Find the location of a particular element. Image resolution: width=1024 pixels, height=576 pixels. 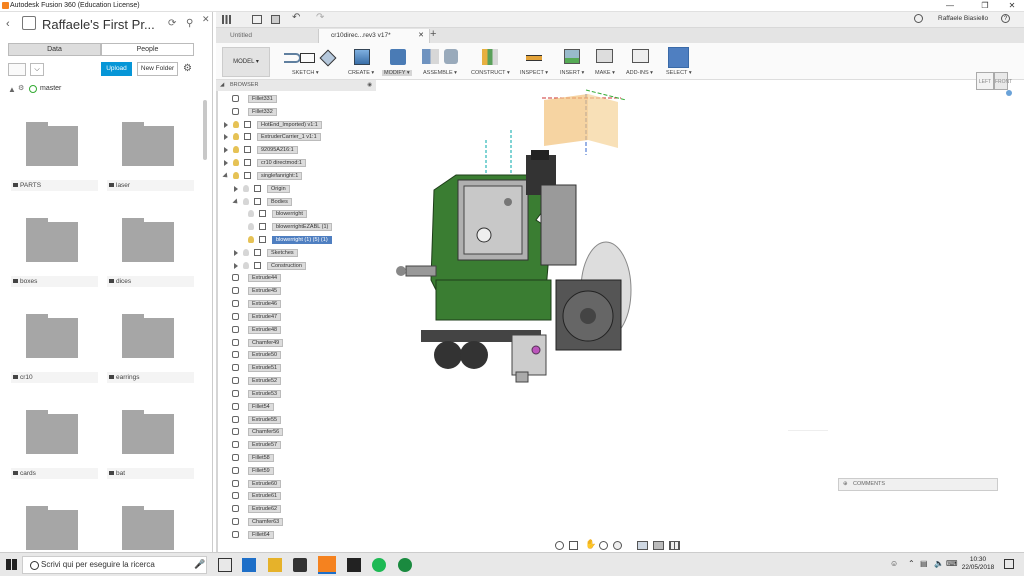

construct-plane-icon is located at coordinates (490, 57).